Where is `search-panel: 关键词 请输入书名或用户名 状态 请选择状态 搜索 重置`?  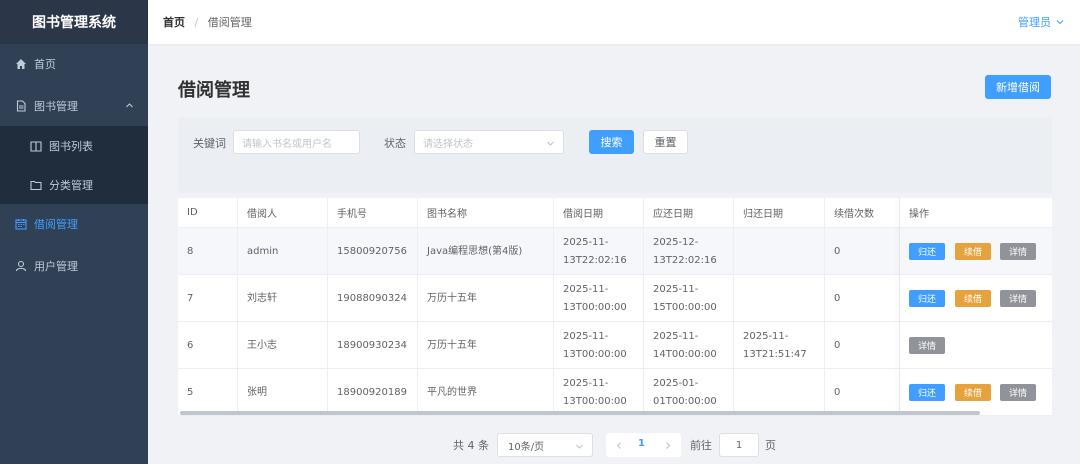
search-panel: 关键词 请输入书名或用户名 状态 请选择状态 搜索 重置 is located at coordinates (615, 155).